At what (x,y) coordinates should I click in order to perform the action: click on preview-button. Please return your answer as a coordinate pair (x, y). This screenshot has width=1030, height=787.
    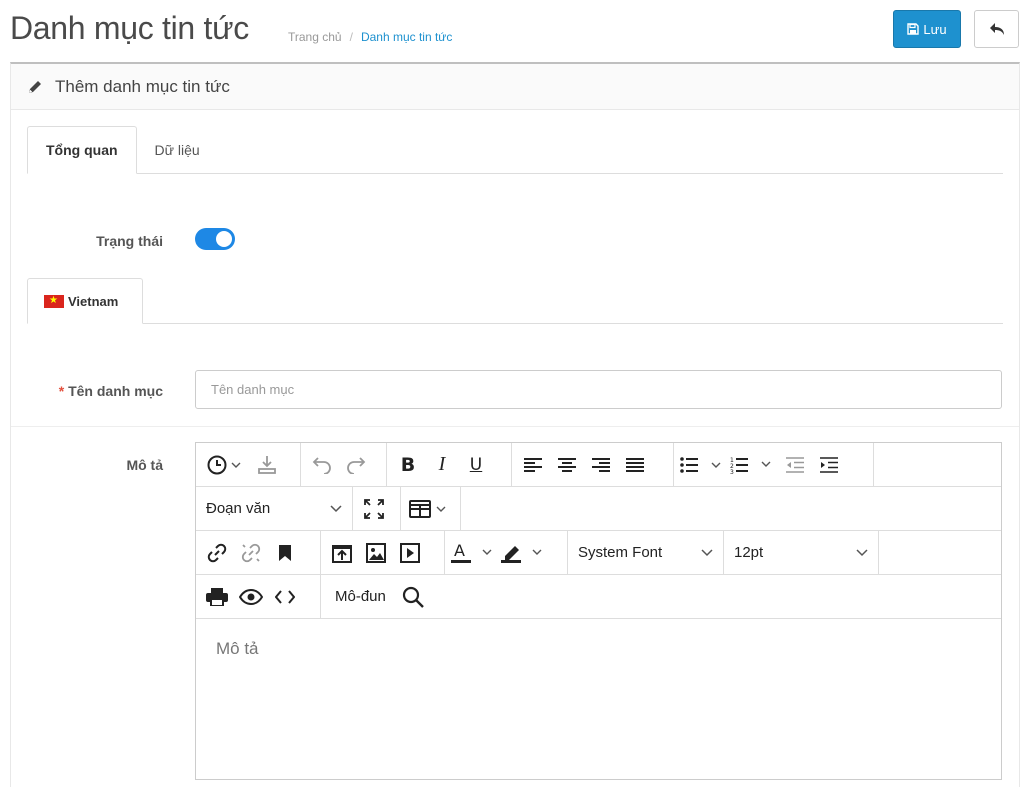
    Looking at the image, I should click on (251, 597).